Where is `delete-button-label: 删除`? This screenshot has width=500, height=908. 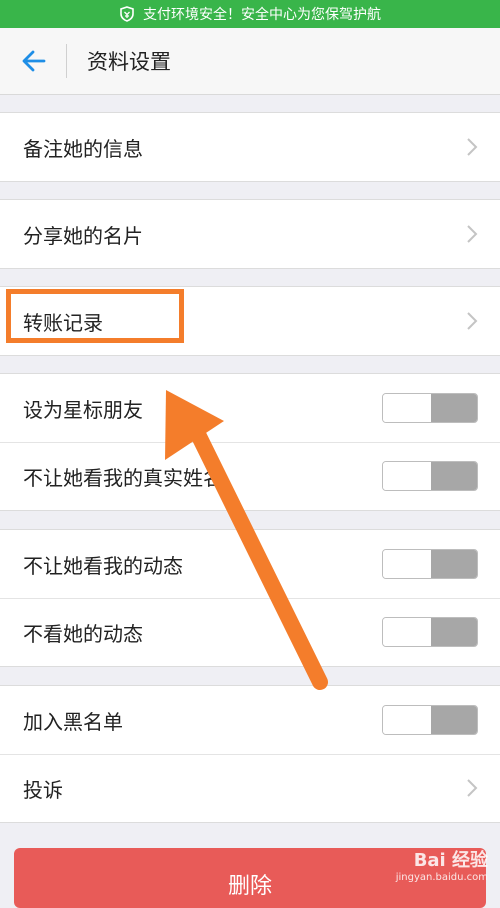 delete-button-label: 删除 is located at coordinates (249, 886).